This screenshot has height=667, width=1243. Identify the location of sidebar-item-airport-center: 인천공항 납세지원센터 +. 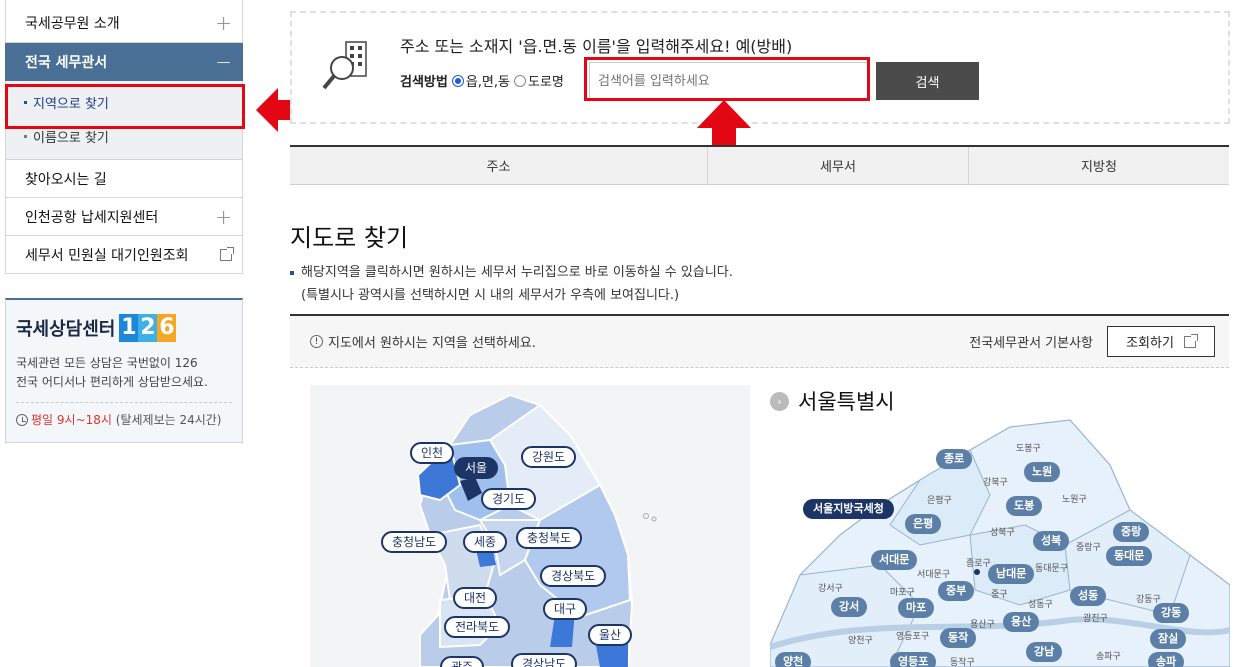
(124, 217).